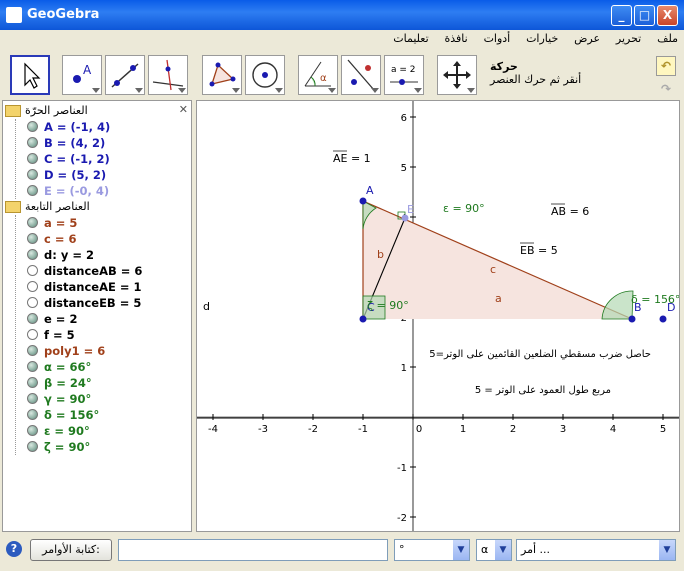 The width and height of the screenshot is (684, 571). What do you see at coordinates (66, 144) in the screenshot?
I see `algebra-row: B = (4, 2)` at bounding box center [66, 144].